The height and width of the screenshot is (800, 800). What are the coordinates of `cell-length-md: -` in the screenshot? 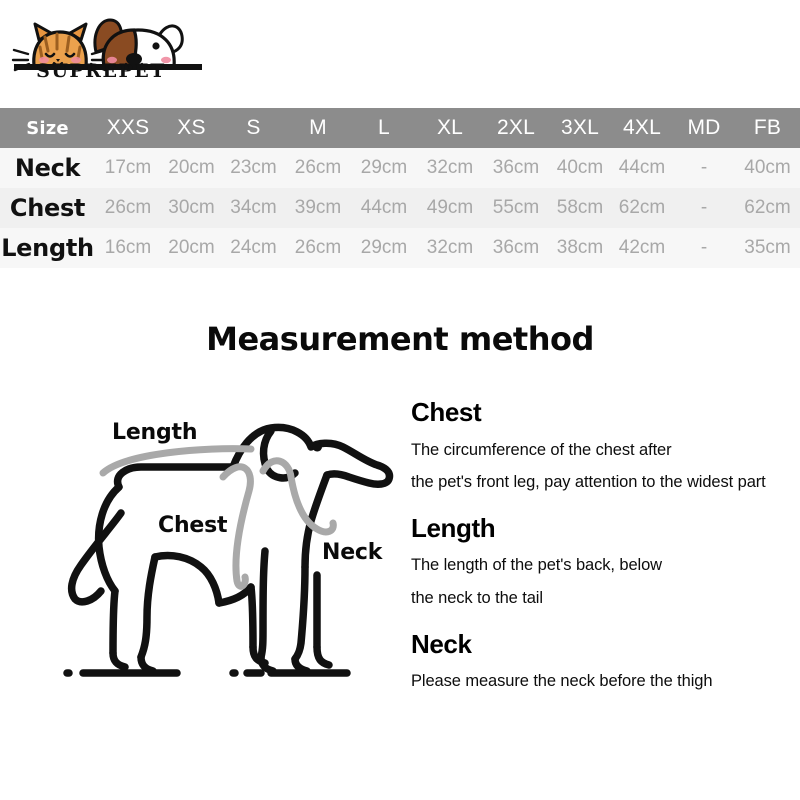 It's located at (704, 247).